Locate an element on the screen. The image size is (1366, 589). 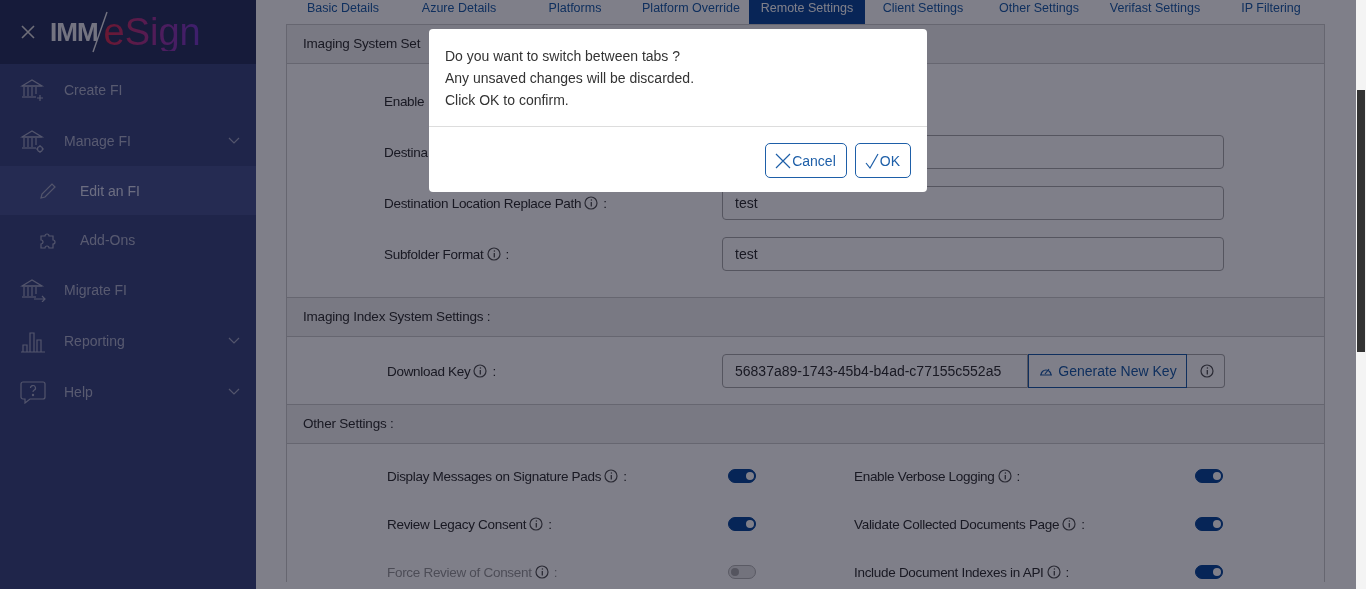
tab: IP Filtering is located at coordinates (1271, 12).